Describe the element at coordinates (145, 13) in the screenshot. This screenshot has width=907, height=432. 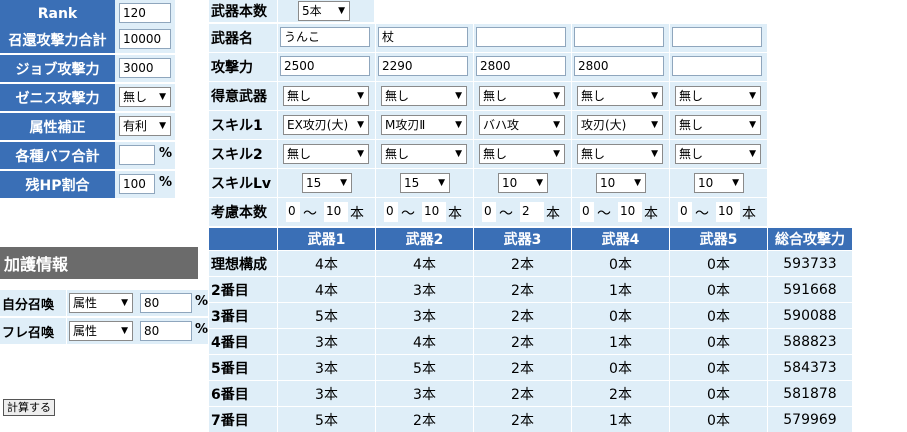
I see `param-input: 120` at that location.